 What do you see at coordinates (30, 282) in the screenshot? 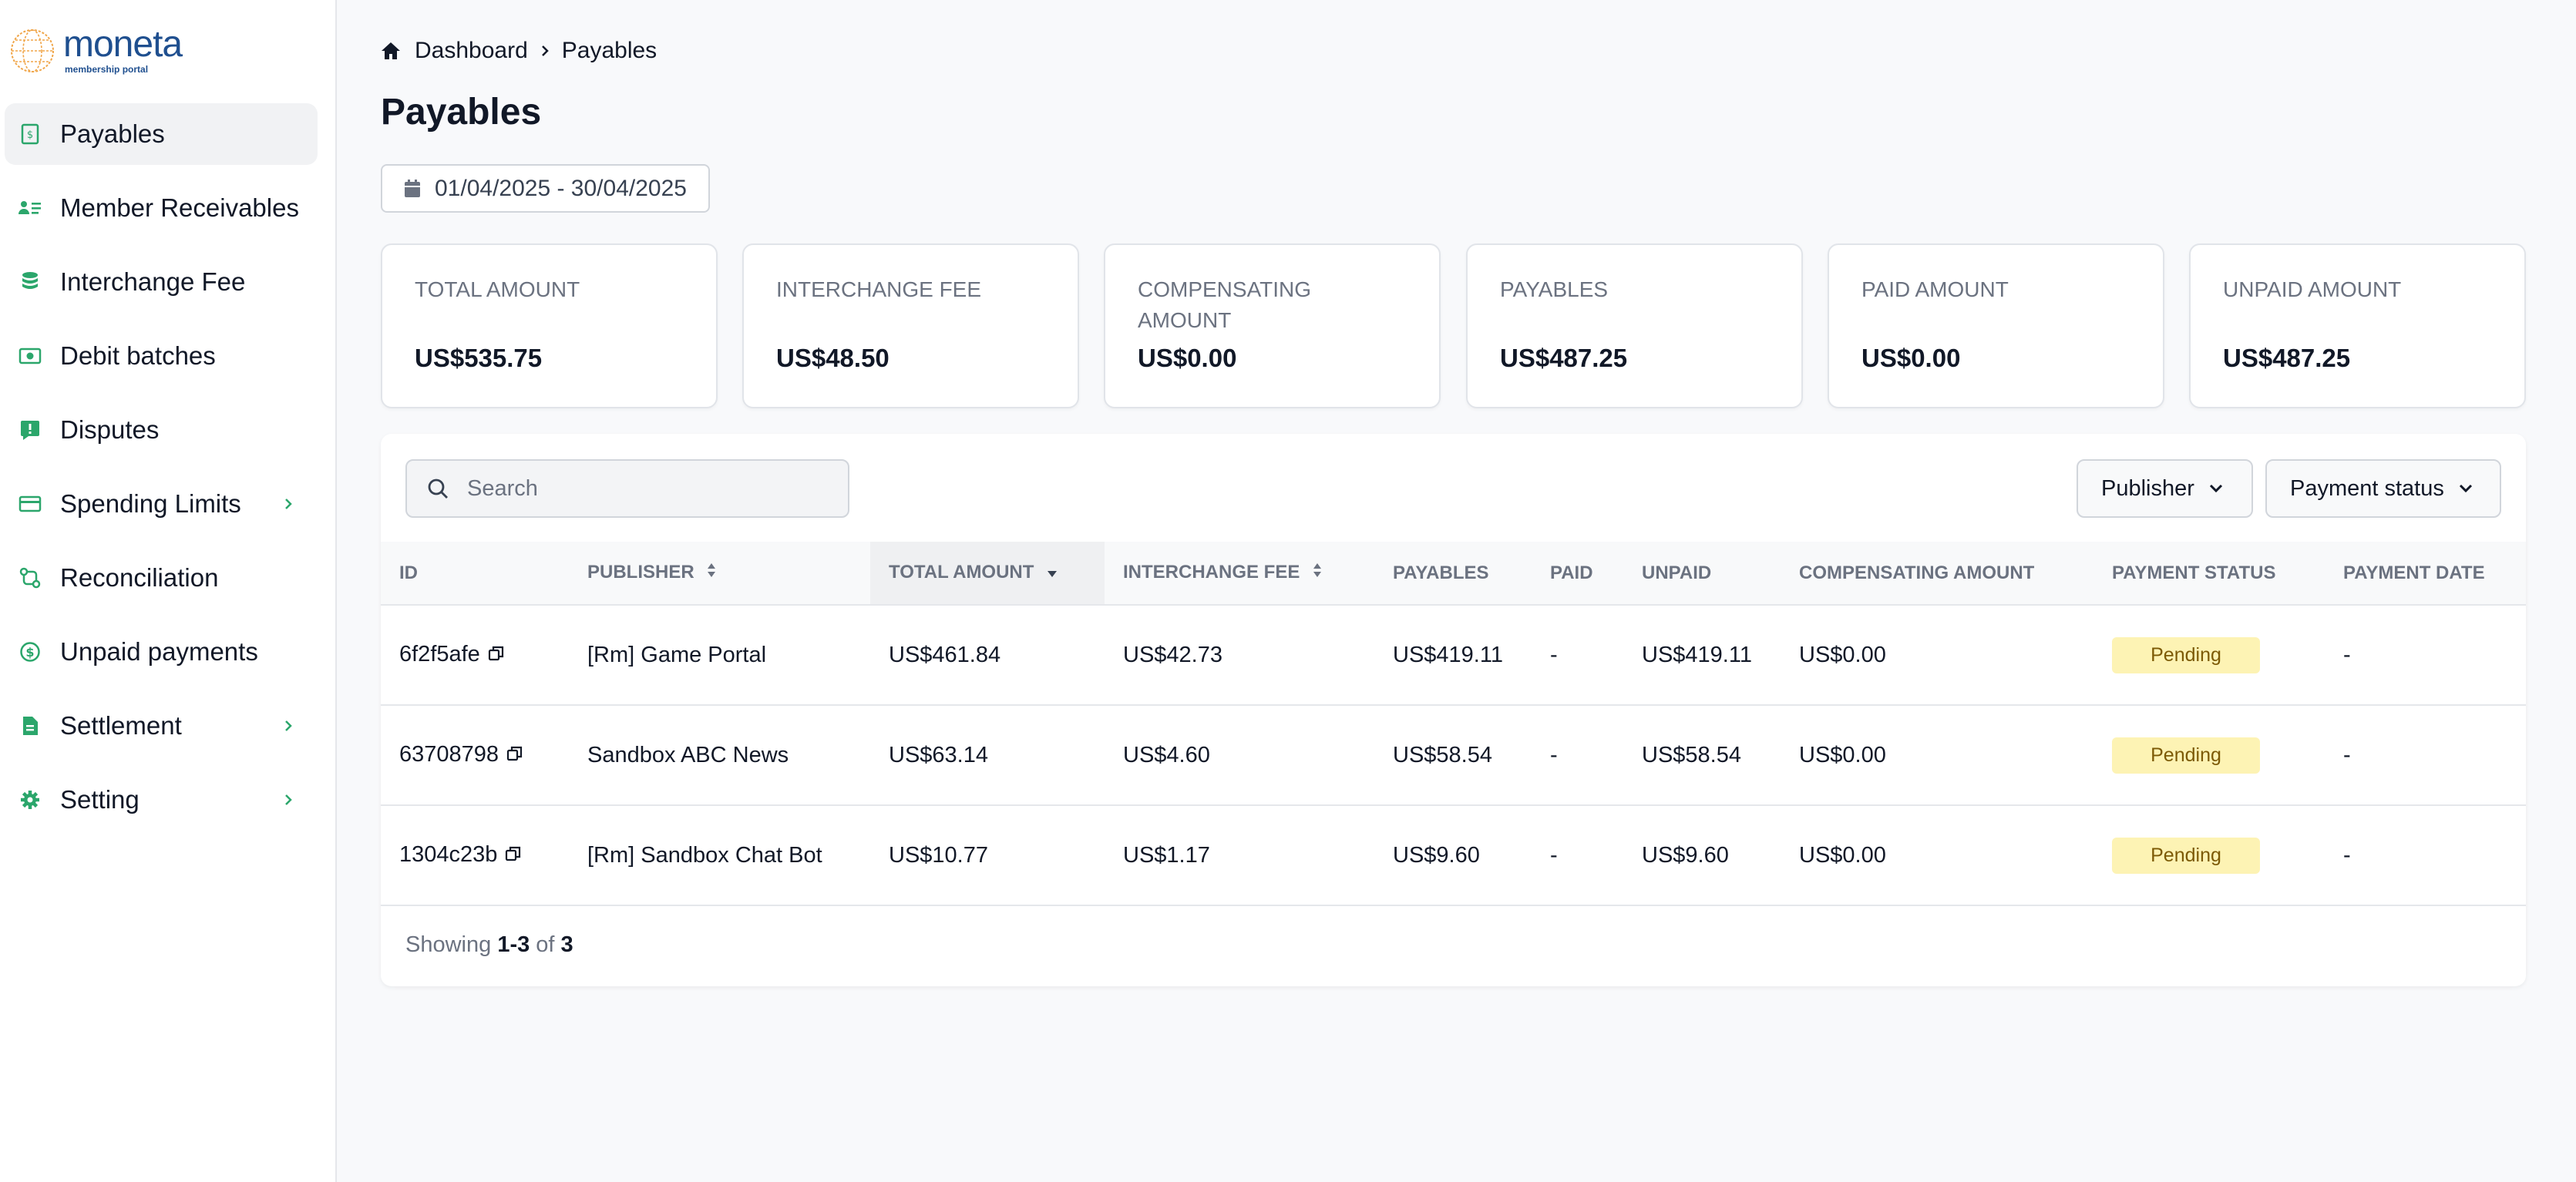
I see `coins-stack-icon` at bounding box center [30, 282].